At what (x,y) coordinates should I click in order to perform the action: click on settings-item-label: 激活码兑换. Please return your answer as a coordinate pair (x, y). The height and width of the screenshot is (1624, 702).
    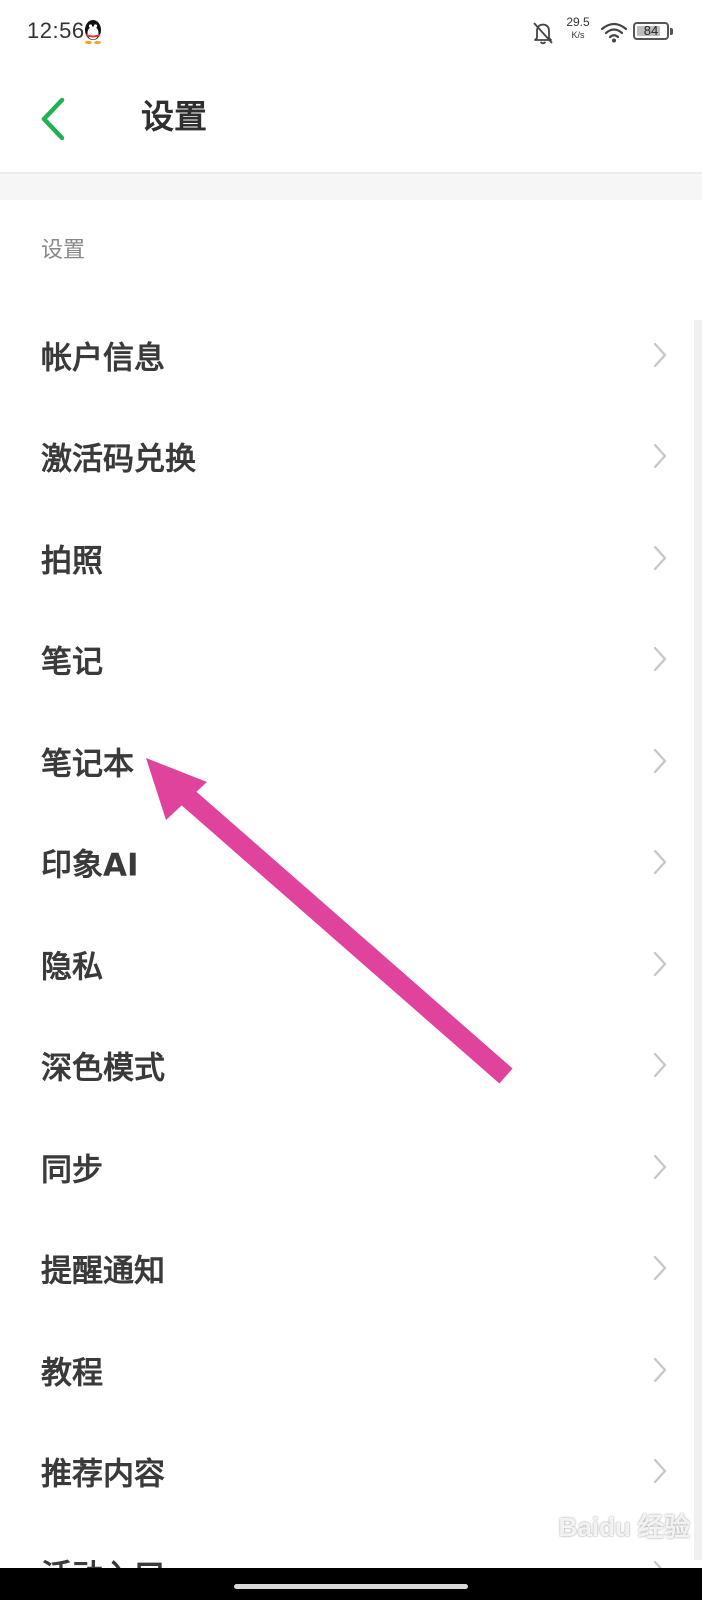
    Looking at the image, I should click on (118, 459).